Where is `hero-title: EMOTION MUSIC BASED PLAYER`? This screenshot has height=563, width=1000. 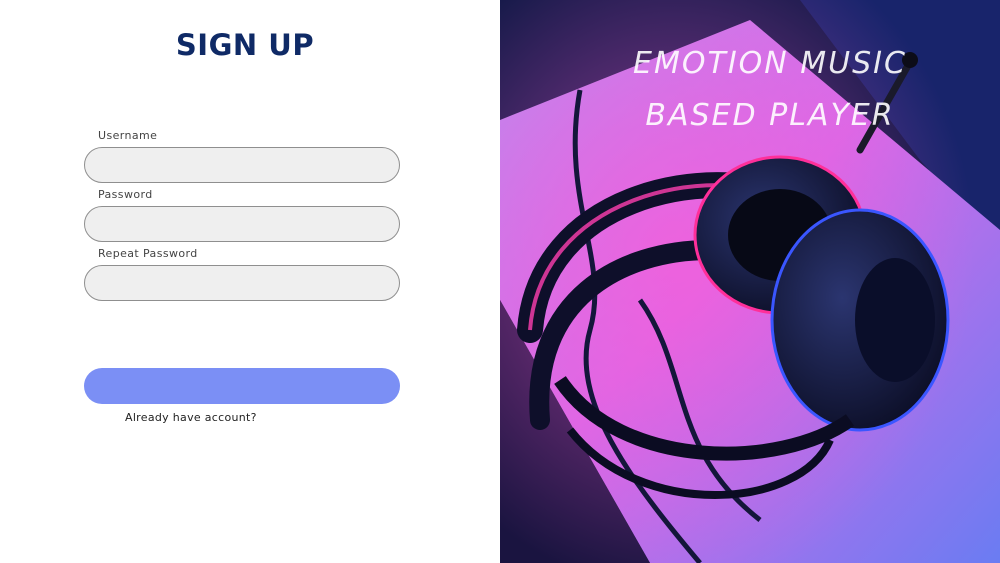
hero-title: EMOTION MUSIC BASED PLAYER is located at coordinates (770, 90).